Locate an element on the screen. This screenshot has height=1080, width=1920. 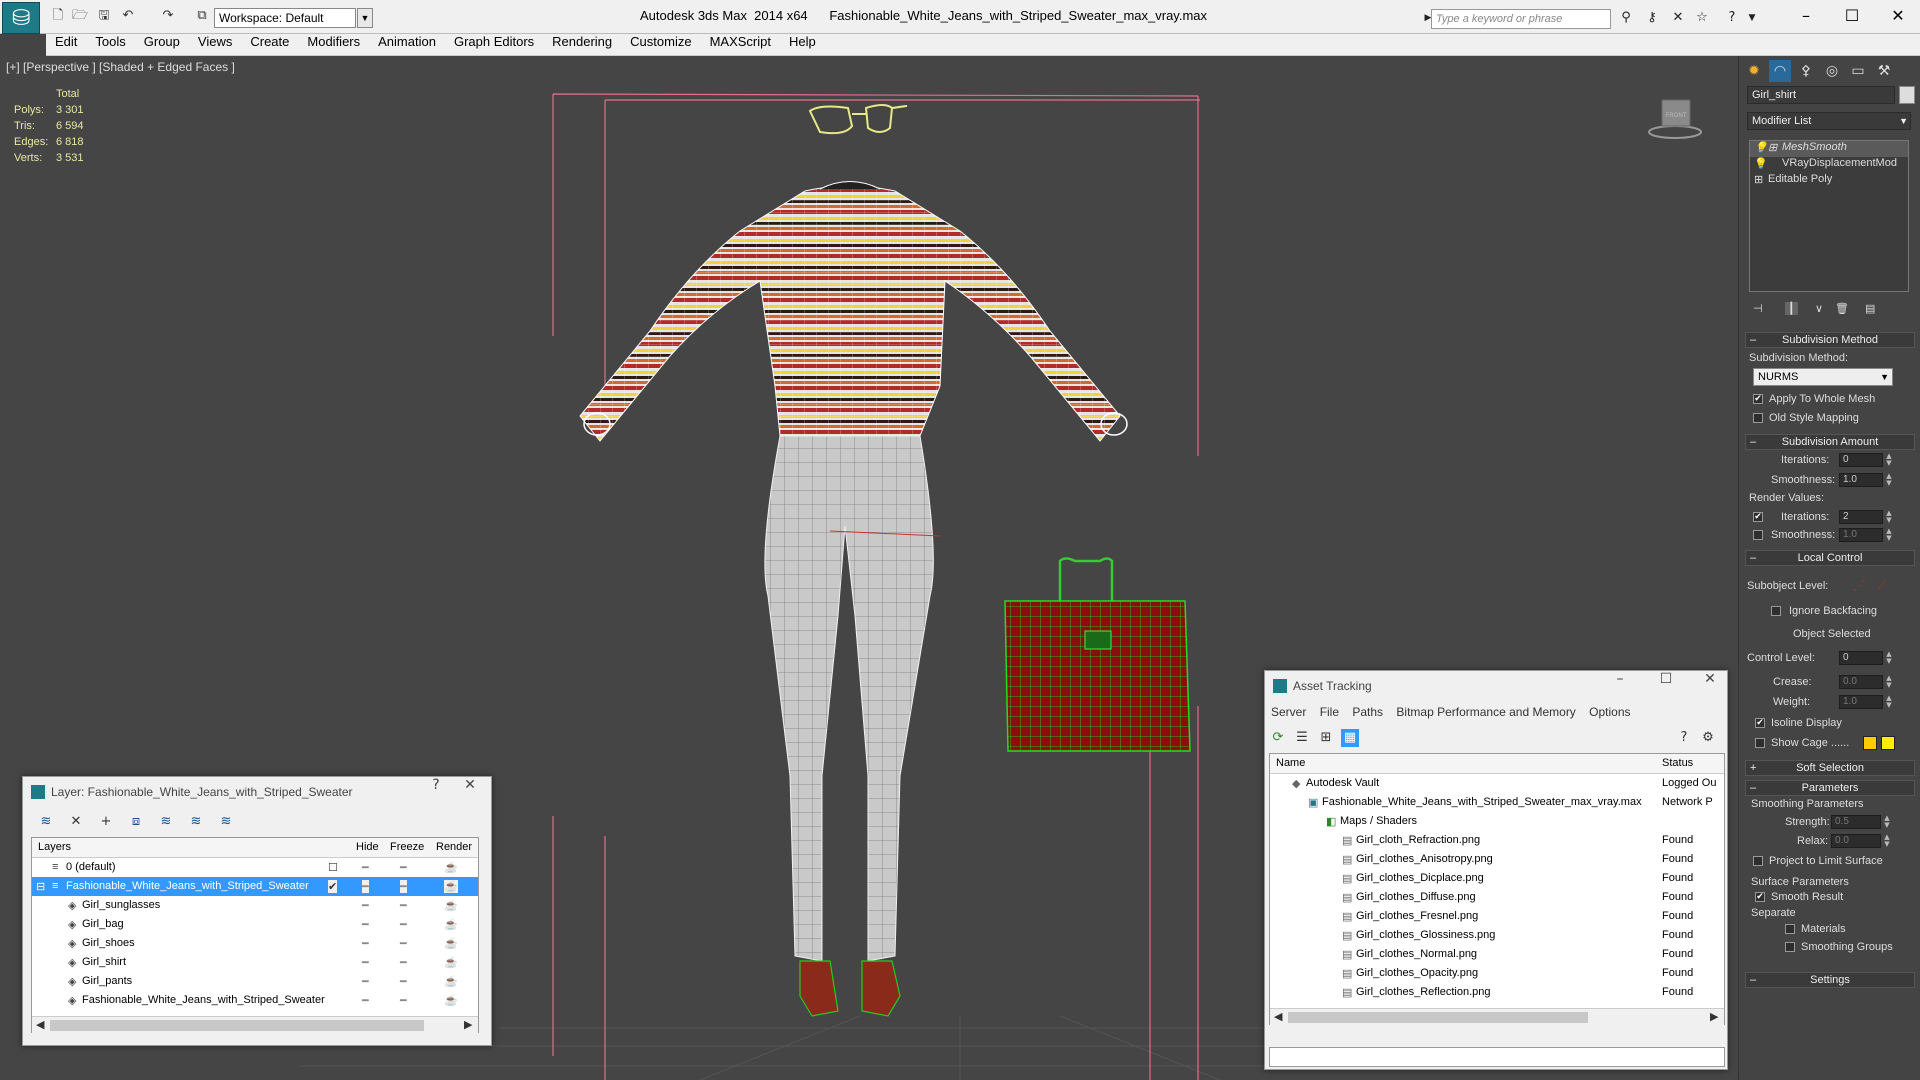
rollout-soft-selection: + Soft Selection is located at coordinates (1830, 768).